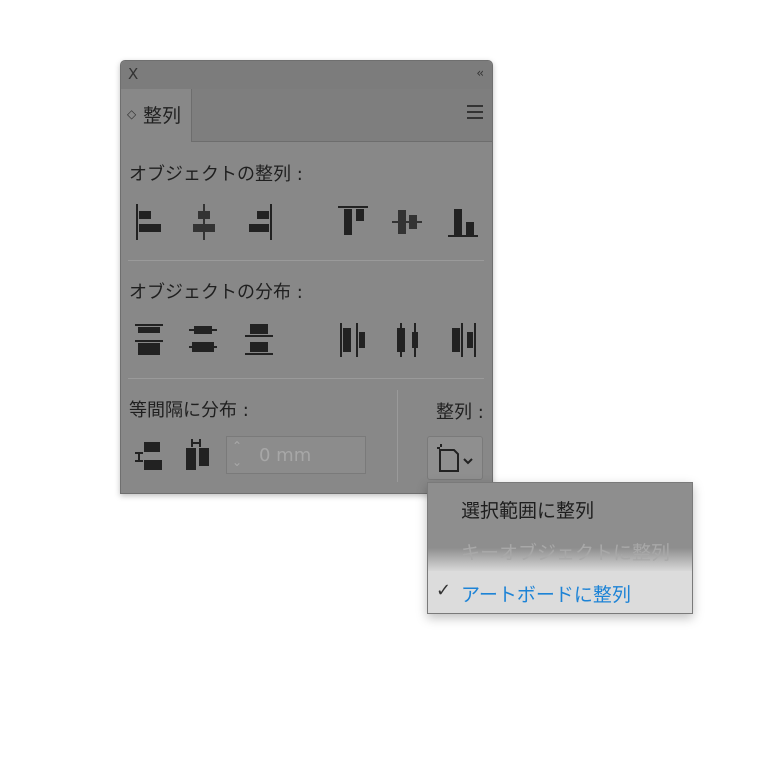 Image resolution: width=764 pixels, height=764 pixels. What do you see at coordinates (444, 590) in the screenshot?
I see `checkmark-icon: ✓` at bounding box center [444, 590].